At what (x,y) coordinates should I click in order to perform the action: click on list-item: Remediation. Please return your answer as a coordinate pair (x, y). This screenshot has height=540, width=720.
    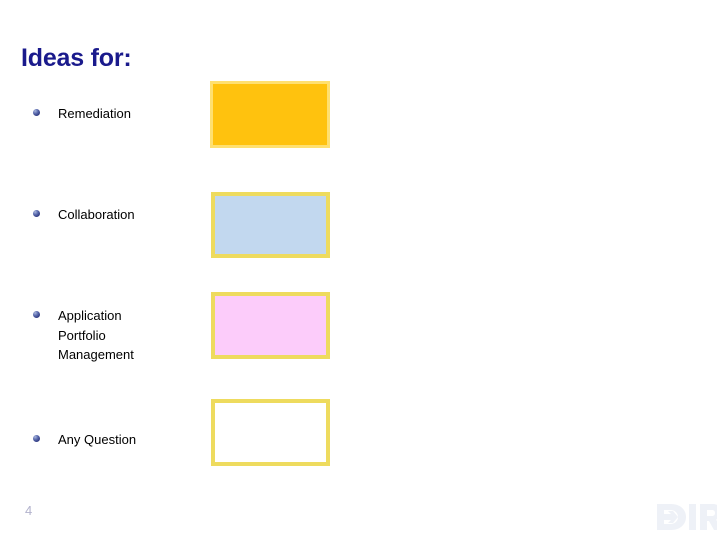
    Looking at the image, I should click on (82, 114).